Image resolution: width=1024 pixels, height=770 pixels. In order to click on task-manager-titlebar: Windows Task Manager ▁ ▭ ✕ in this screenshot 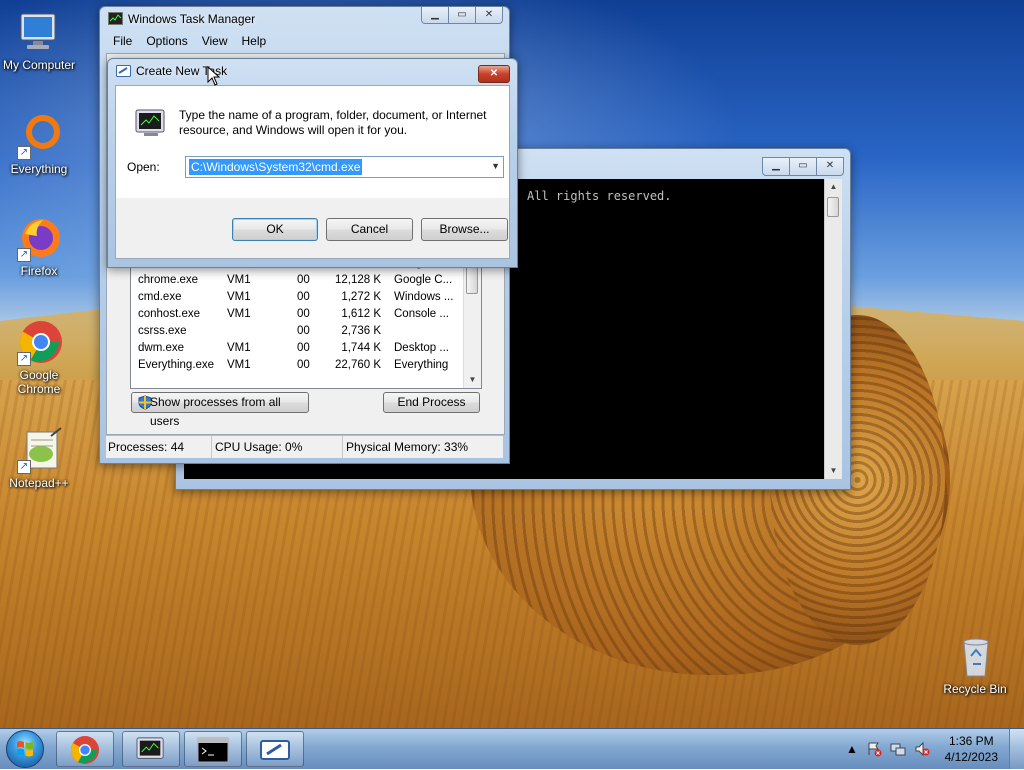, I will do `click(304, 19)`.